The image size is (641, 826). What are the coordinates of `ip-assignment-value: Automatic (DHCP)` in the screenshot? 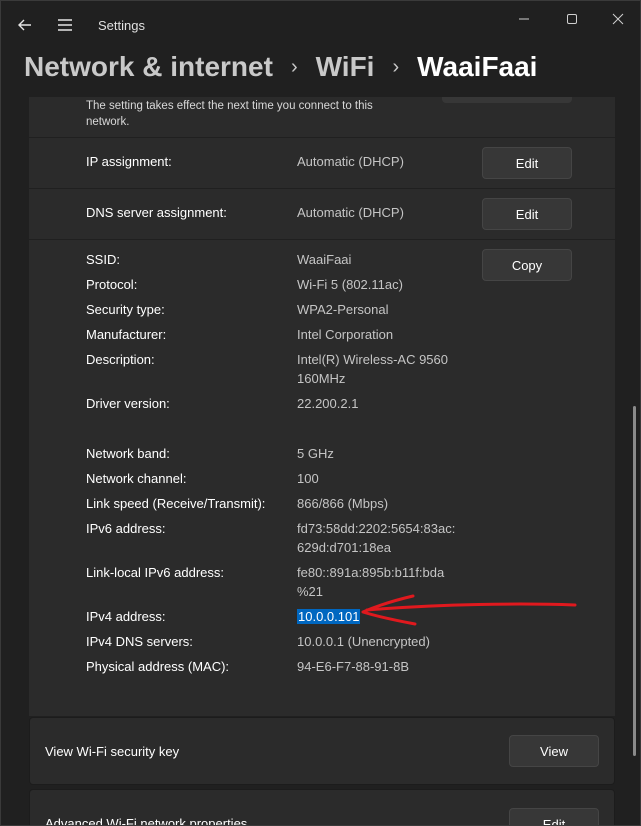 It's located at (350, 161).